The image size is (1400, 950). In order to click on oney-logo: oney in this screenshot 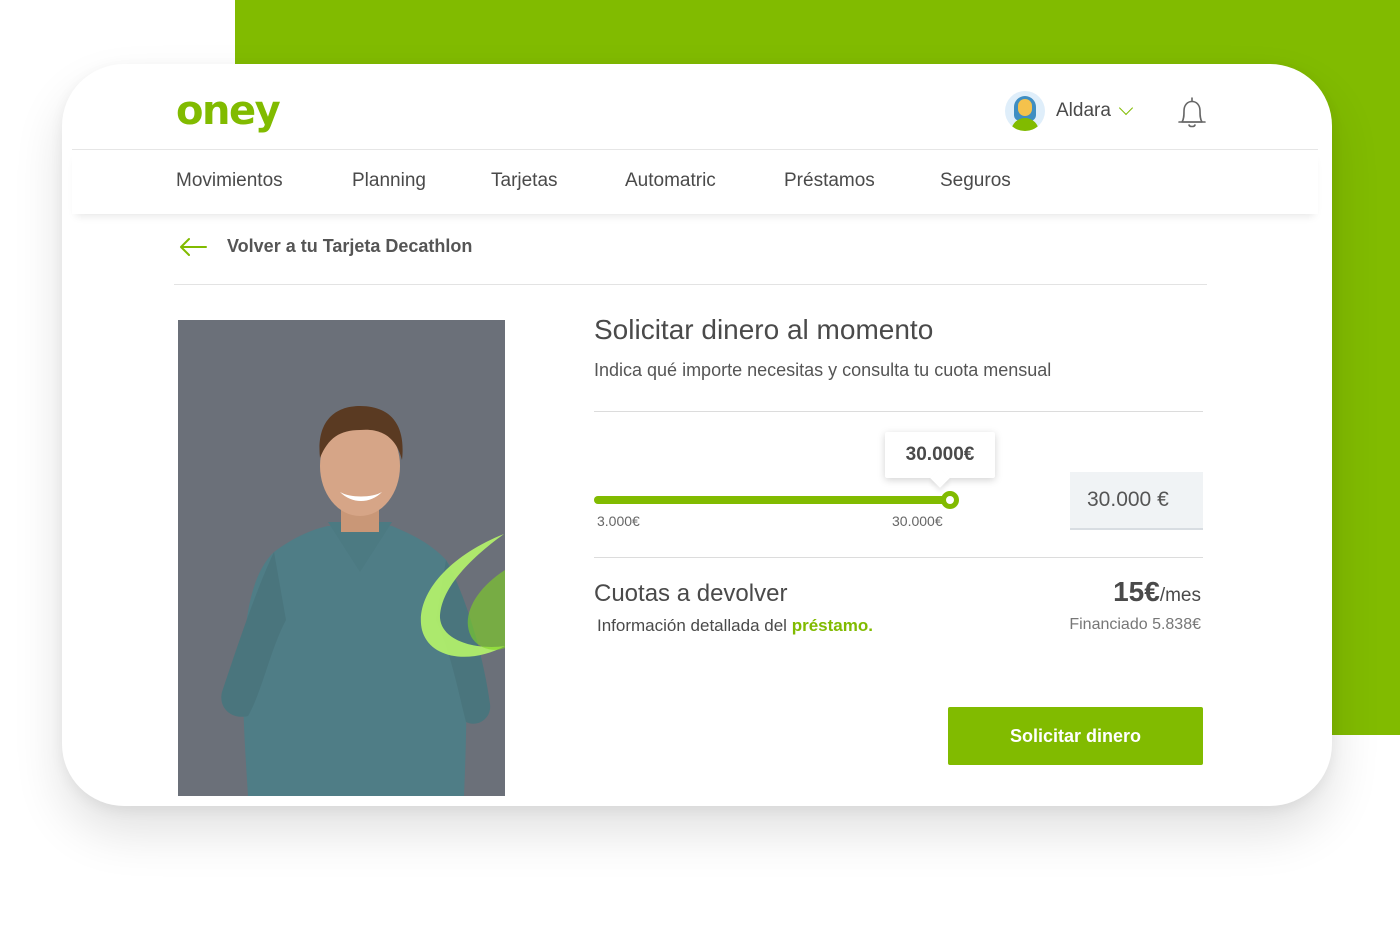, I will do `click(228, 111)`.